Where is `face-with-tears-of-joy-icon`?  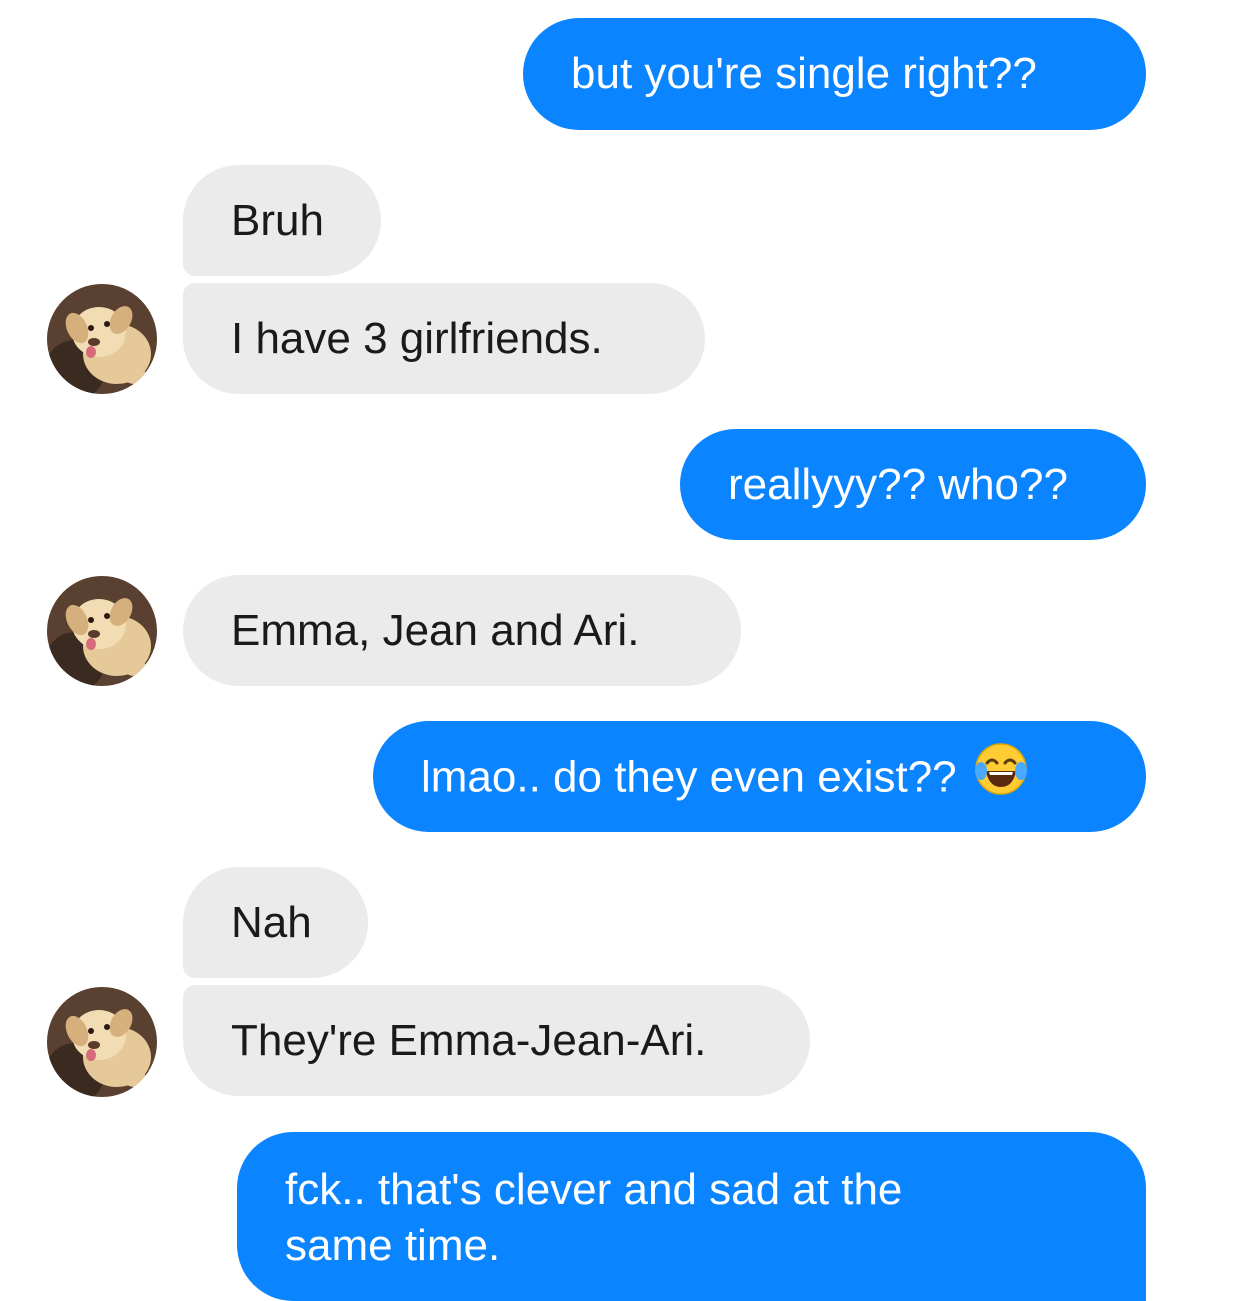
face-with-tears-of-joy-icon is located at coordinates (1001, 776).